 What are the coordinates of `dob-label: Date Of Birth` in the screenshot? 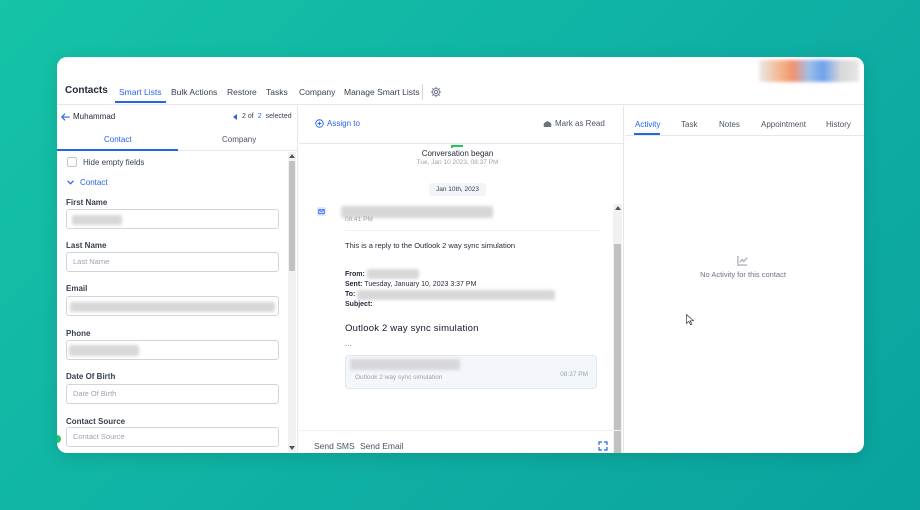 It's located at (91, 376).